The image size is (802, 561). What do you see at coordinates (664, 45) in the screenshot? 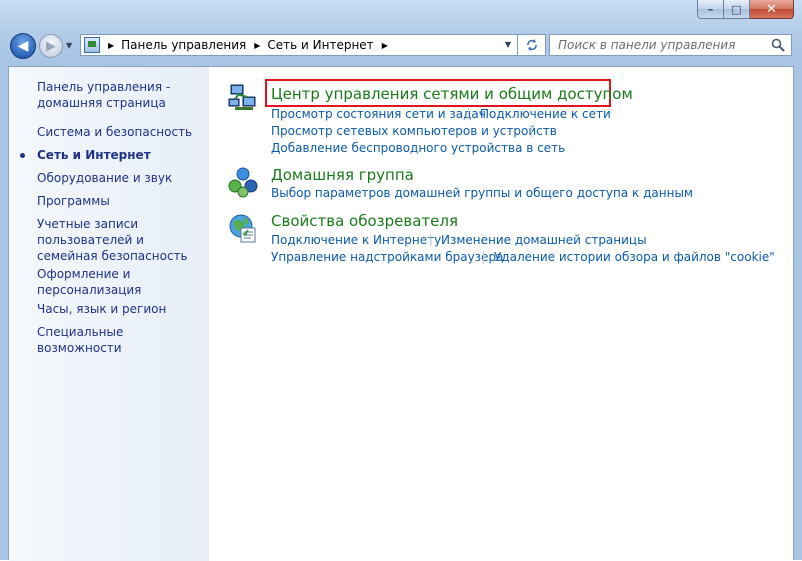
I see `search-input: Поиск в панели управления` at bounding box center [664, 45].